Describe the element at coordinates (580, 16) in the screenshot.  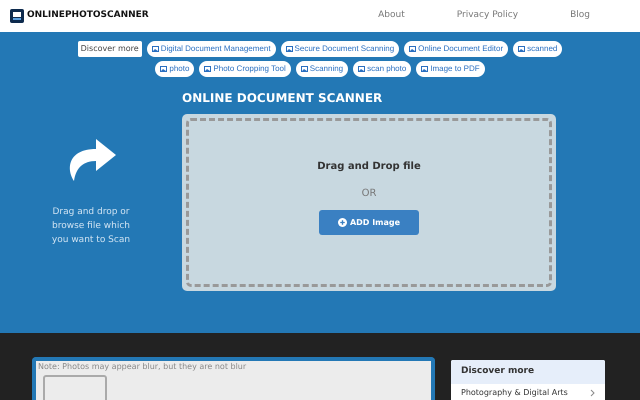
I see `nav-link: Blog` at that location.